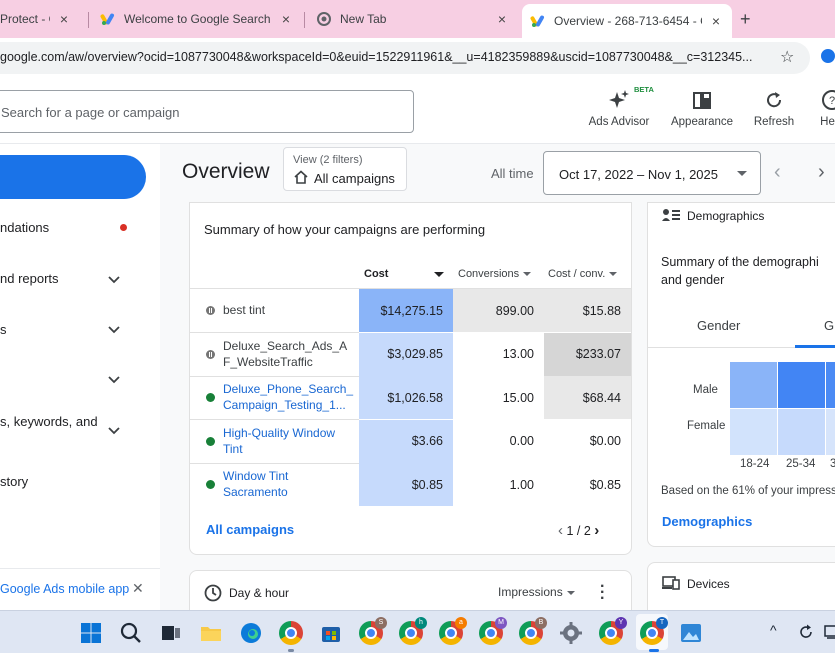  Describe the element at coordinates (619, 122) in the screenshot. I see `ads-advisor-label: Ads Advisor` at that location.